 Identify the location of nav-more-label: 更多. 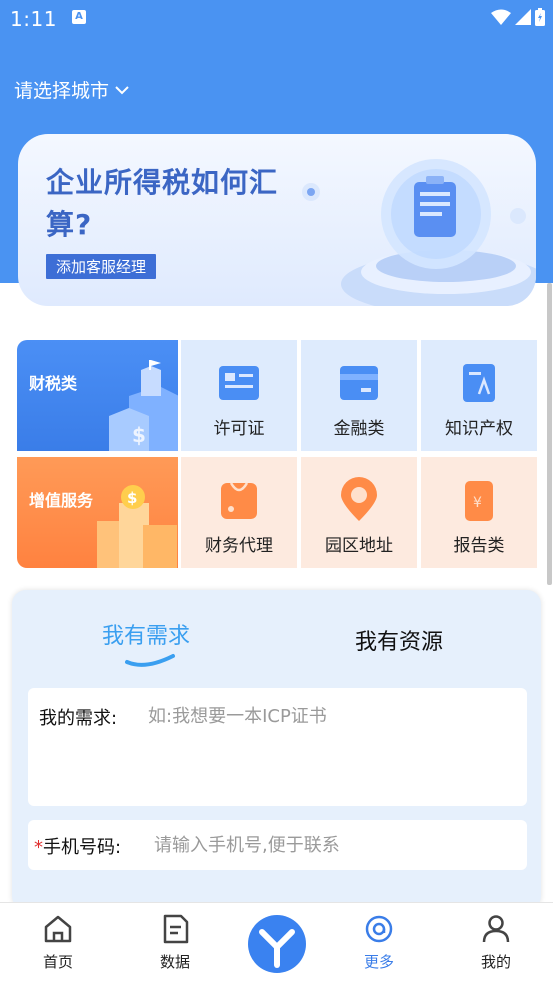
(378, 962).